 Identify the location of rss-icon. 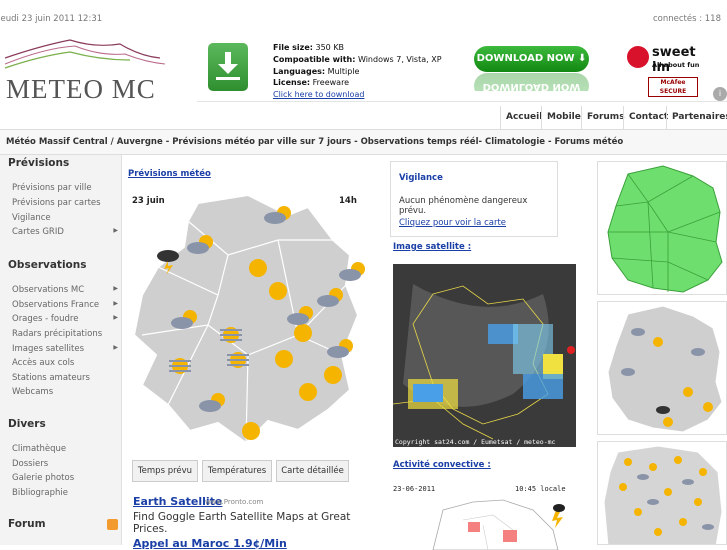
(112, 524).